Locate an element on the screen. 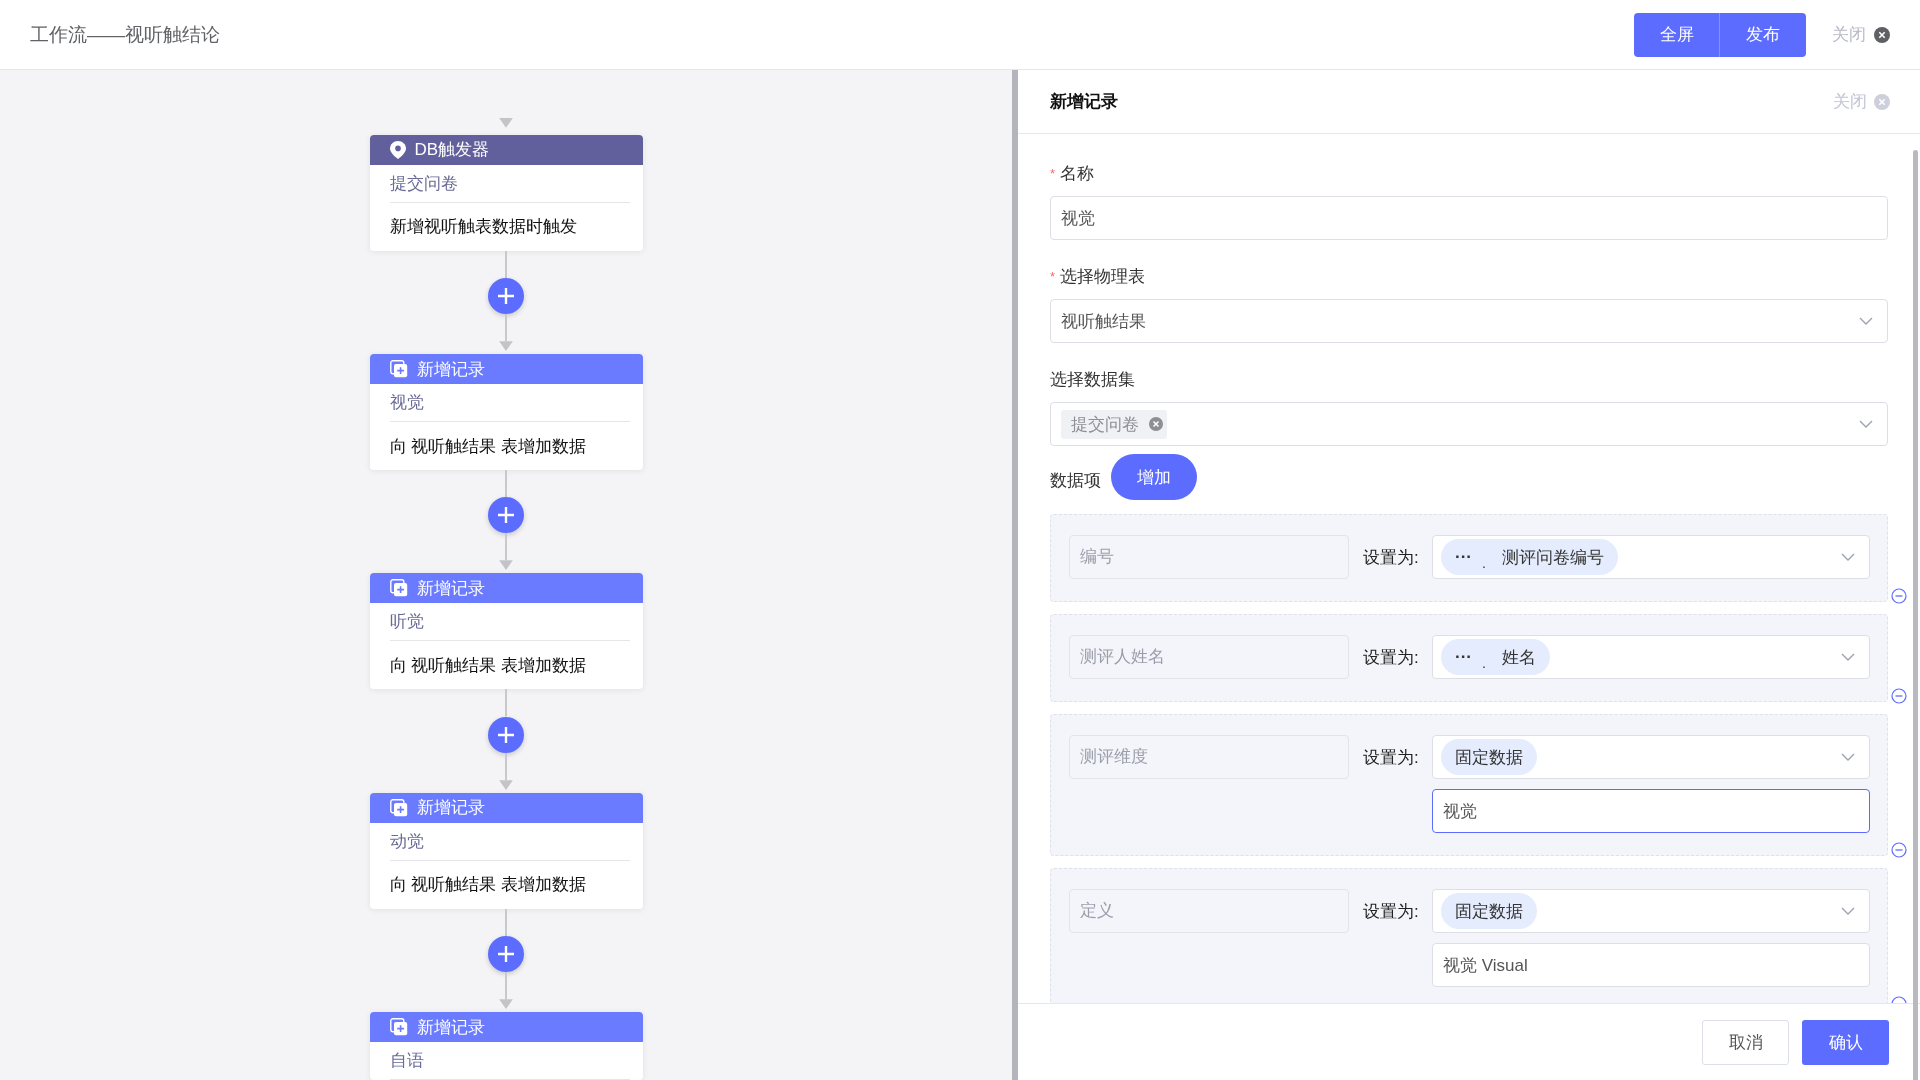 The image size is (1920, 1080). text-field: 视觉 is located at coordinates (1469, 218).